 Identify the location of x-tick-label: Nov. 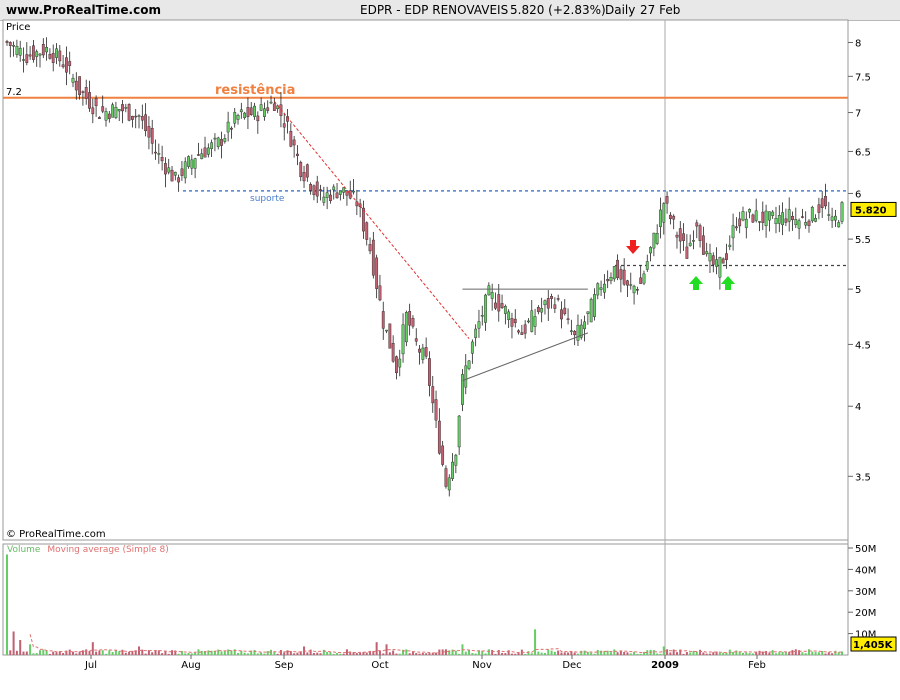
(482, 665).